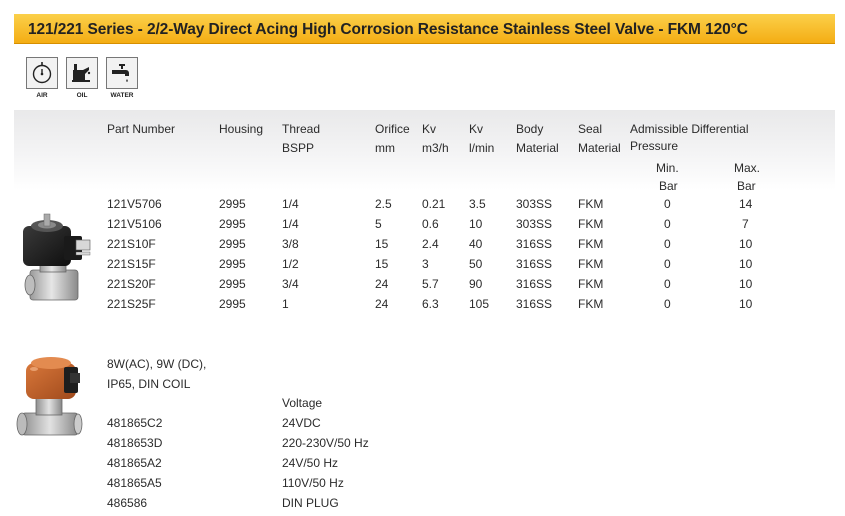  I want to click on coil-part: 481865C2, so click(135, 423).